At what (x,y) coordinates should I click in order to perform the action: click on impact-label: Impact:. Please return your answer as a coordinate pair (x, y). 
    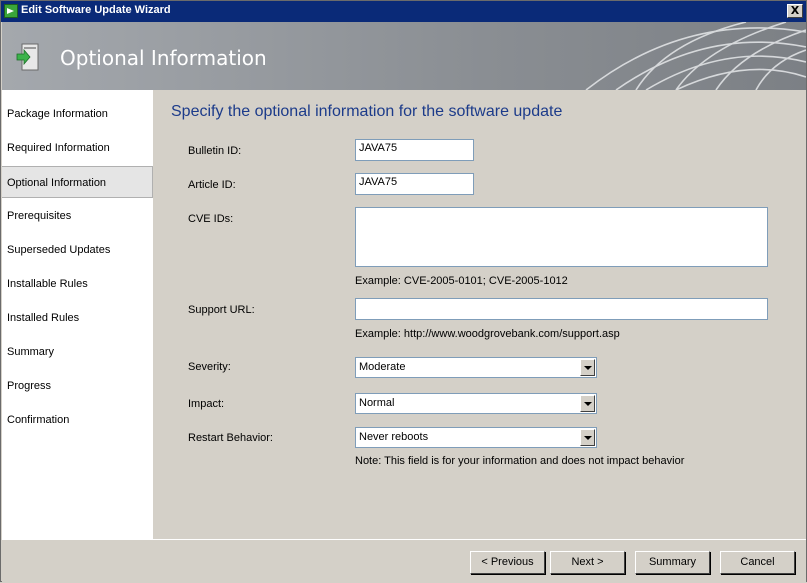
    Looking at the image, I should click on (206, 404).